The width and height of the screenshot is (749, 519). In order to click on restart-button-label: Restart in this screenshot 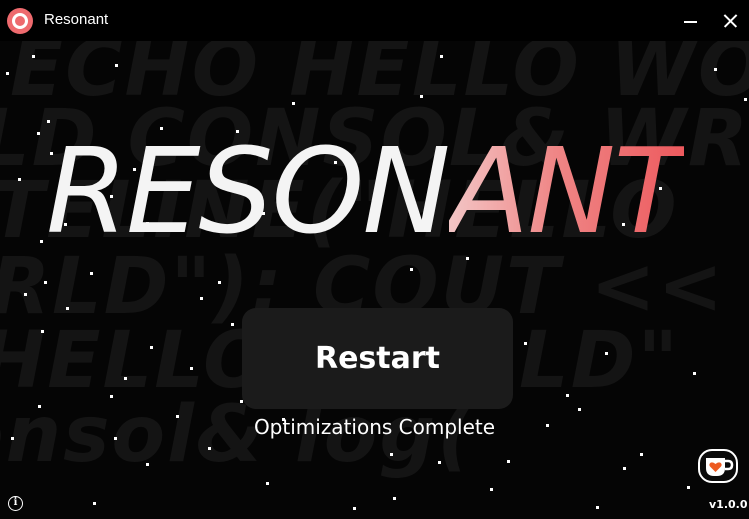, I will do `click(377, 358)`.